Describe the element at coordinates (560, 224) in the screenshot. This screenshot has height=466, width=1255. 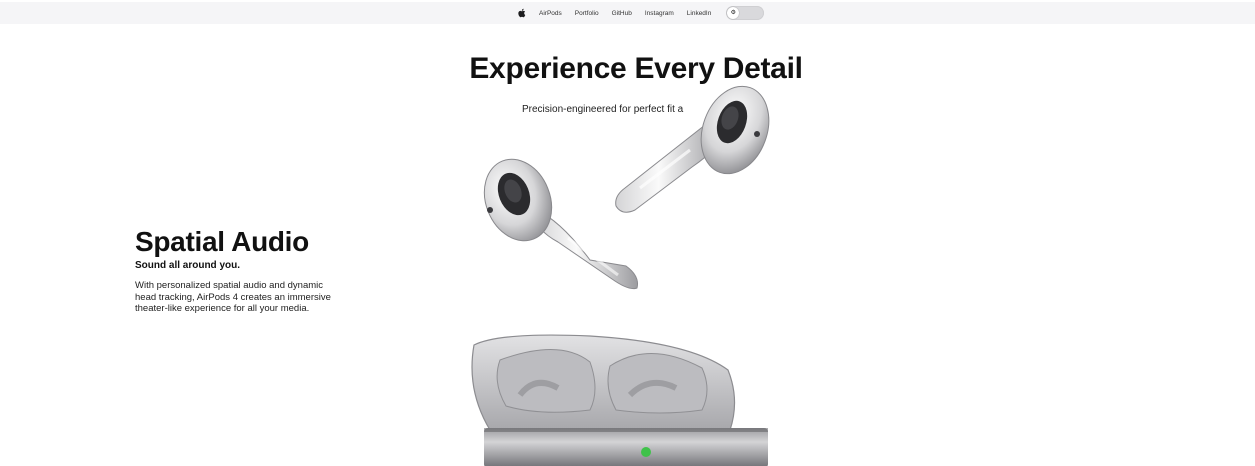
I see `left-airpod` at that location.